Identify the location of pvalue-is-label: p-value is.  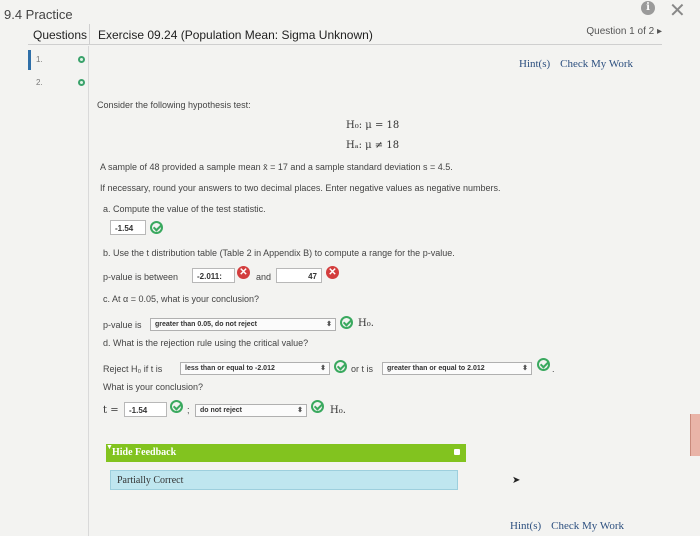
(122, 325).